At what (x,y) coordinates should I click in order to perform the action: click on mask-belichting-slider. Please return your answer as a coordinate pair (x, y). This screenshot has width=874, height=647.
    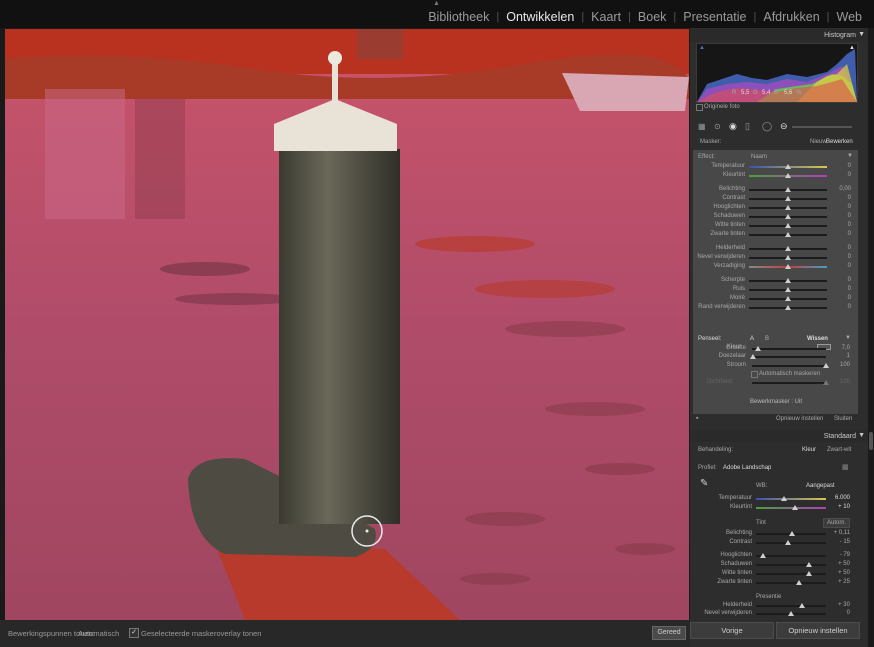
    Looking at the image, I should click on (788, 189).